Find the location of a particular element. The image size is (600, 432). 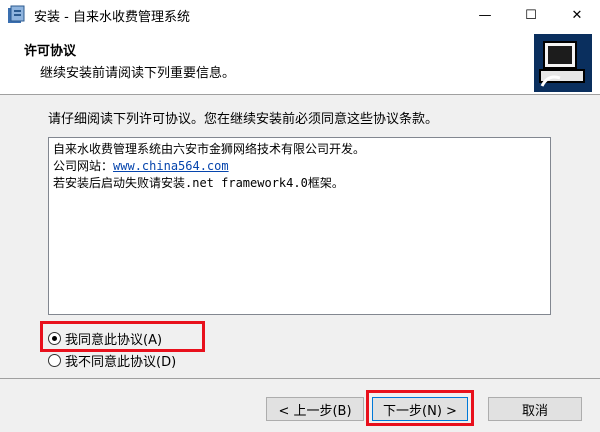

maximize-button: ☐ is located at coordinates (531, 15).